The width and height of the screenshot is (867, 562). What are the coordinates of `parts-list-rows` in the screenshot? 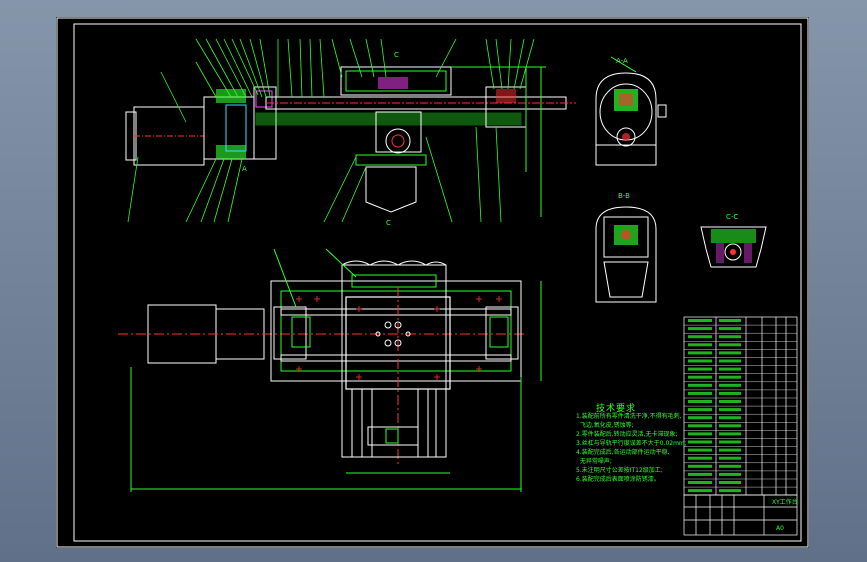 It's located at (740, 406).